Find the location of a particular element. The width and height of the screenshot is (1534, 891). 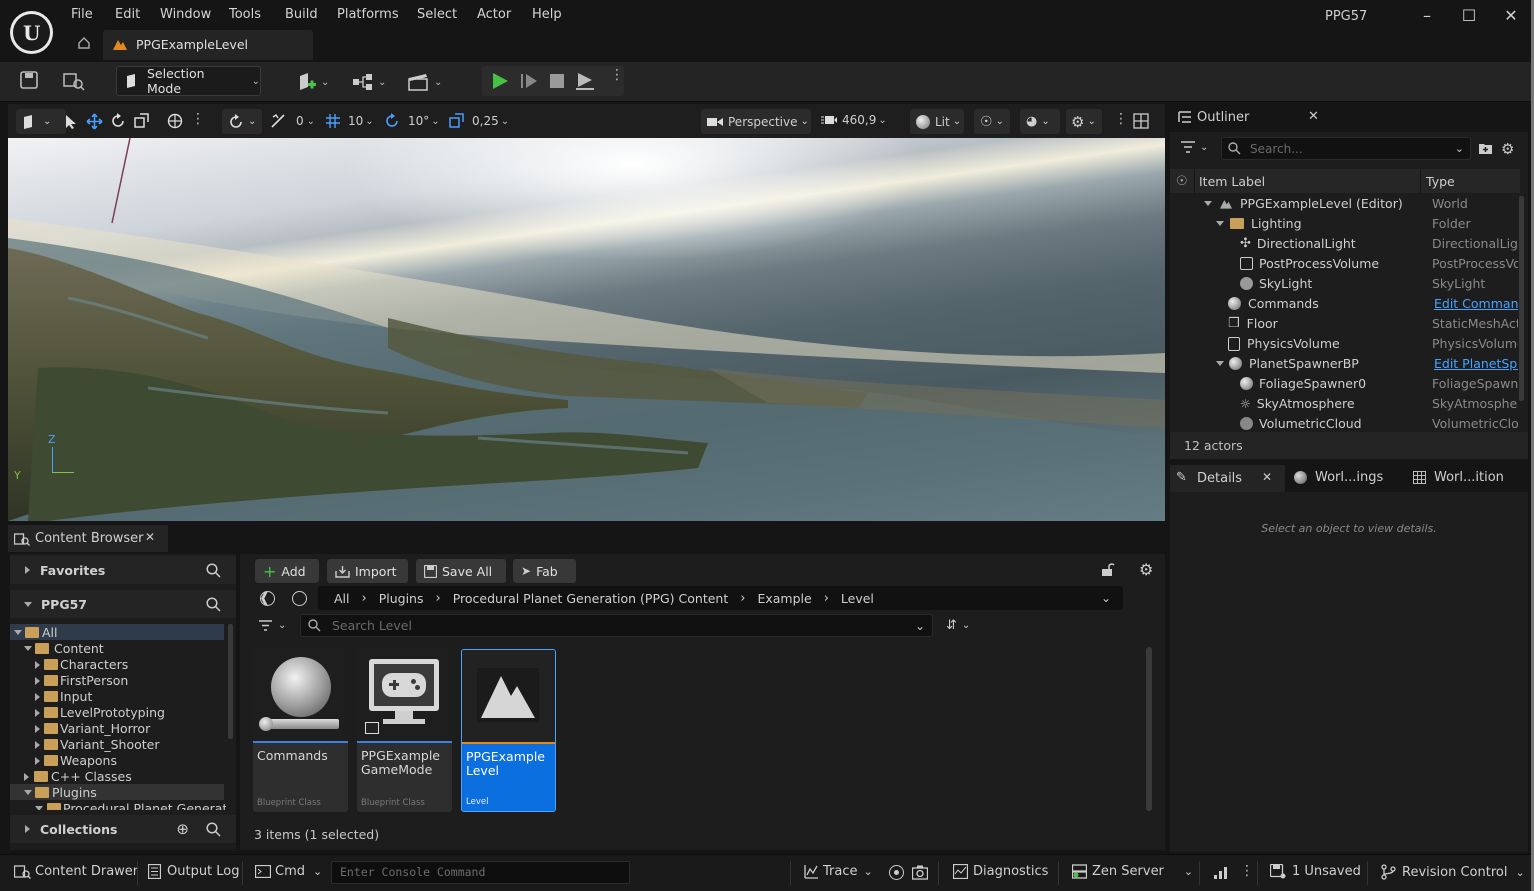

minimize-icon: – is located at coordinates (1427, 16).